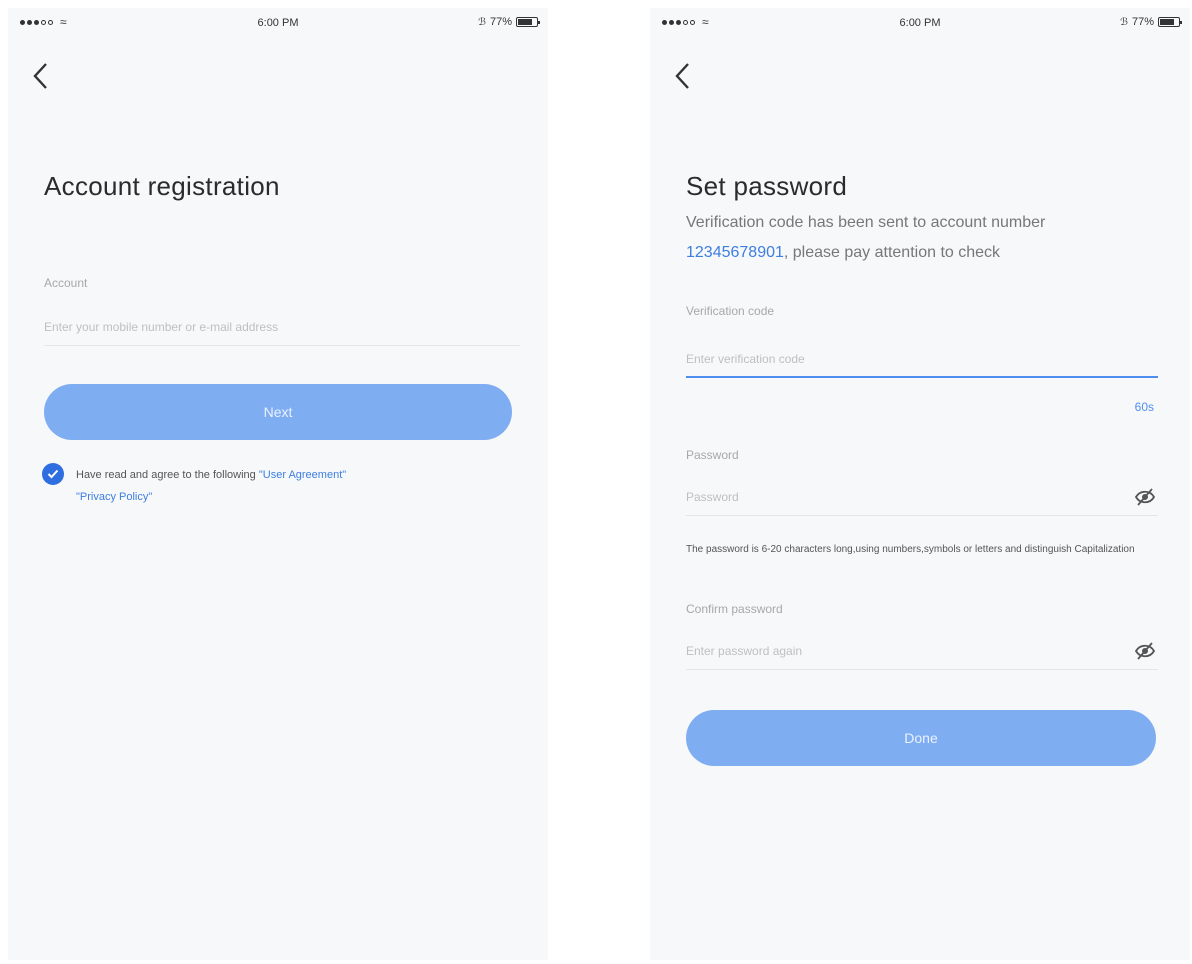 This screenshot has width=1192, height=964. I want to click on password-label: Password, so click(712, 455).